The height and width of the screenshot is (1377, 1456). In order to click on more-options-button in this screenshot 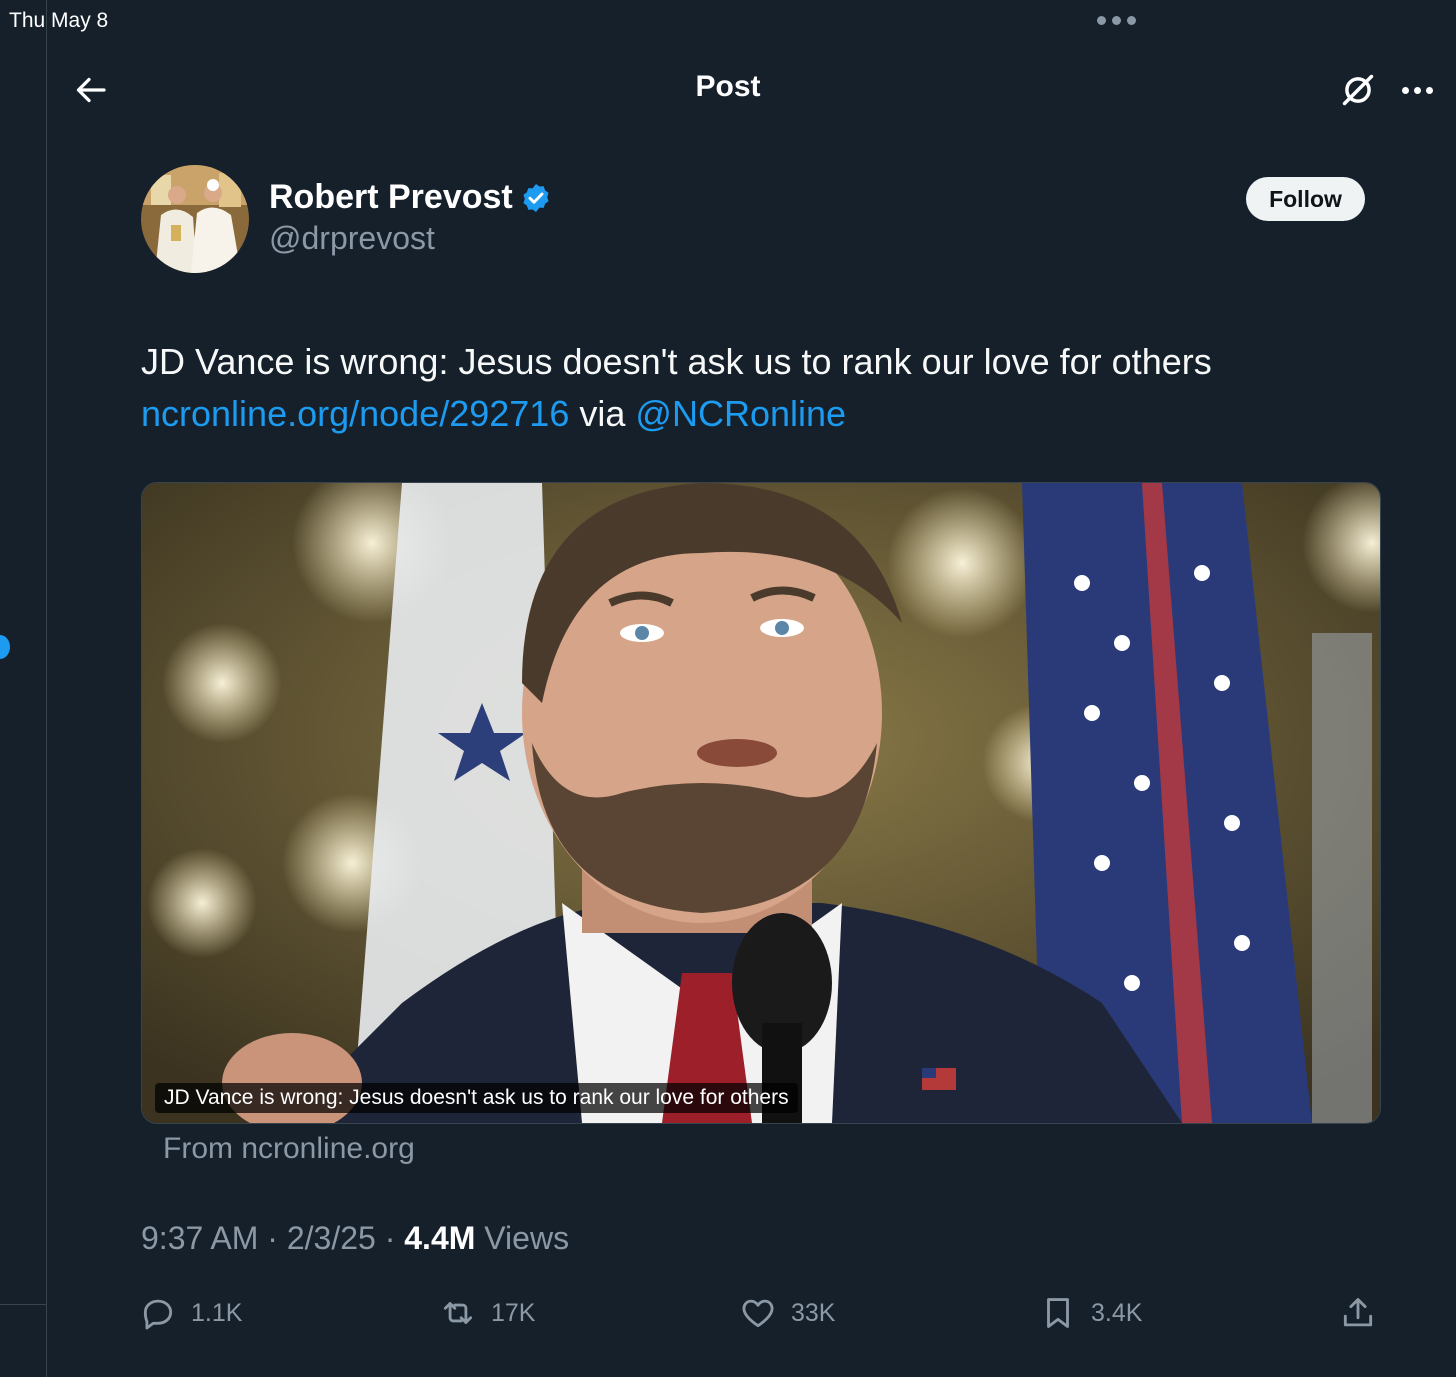, I will do `click(1417, 90)`.